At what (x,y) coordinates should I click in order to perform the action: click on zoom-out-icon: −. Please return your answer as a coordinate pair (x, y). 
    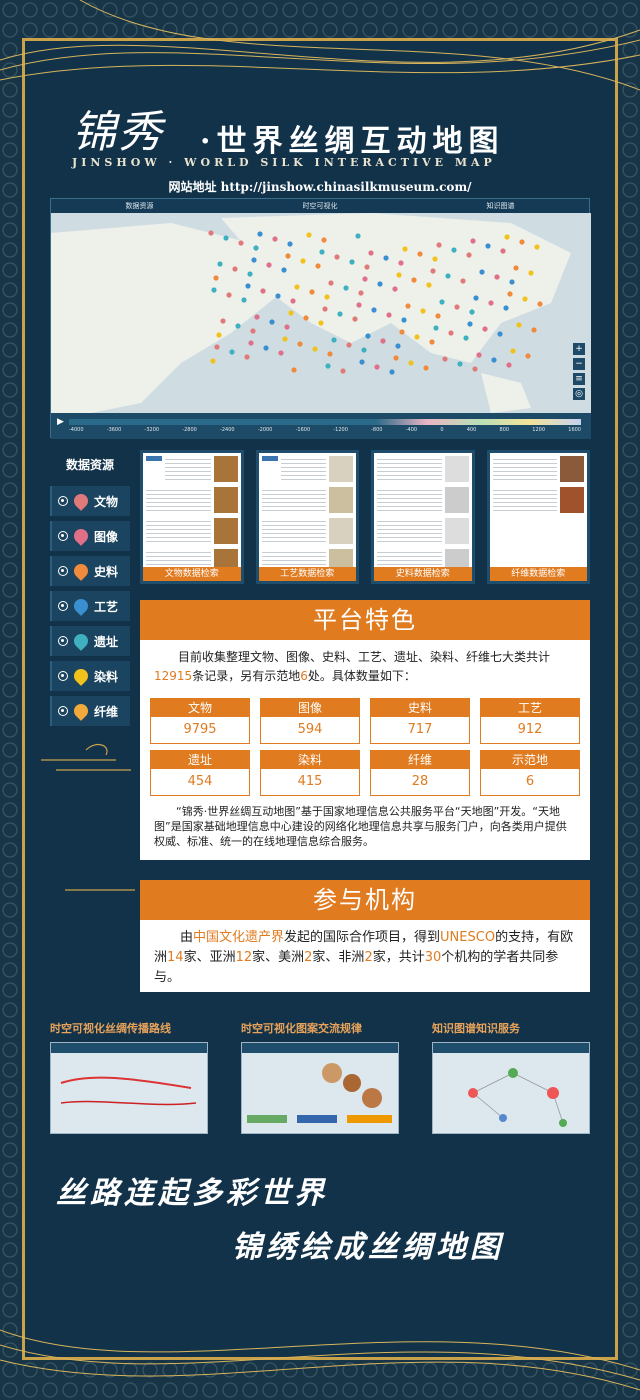
    Looking at the image, I should click on (579, 364).